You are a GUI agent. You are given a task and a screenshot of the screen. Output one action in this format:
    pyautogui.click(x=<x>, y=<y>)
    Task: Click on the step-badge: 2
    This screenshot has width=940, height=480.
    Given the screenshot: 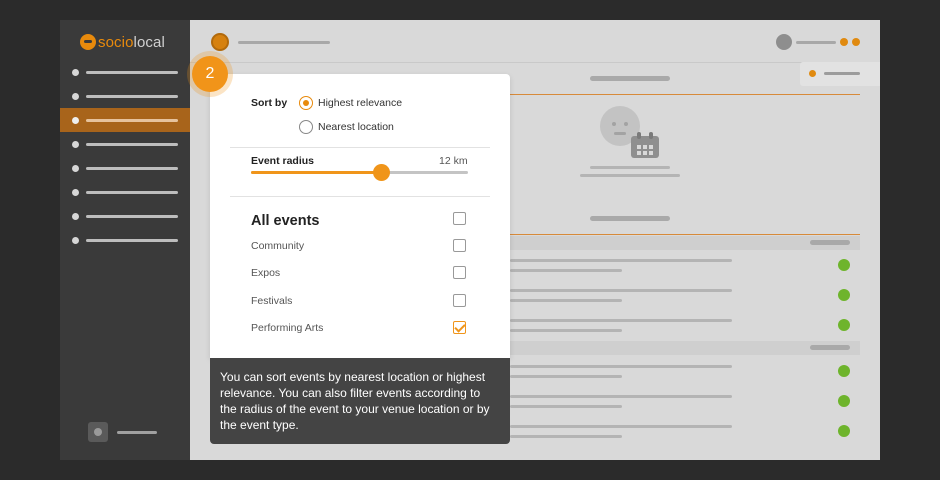 What is the action you would take?
    pyautogui.click(x=210, y=74)
    